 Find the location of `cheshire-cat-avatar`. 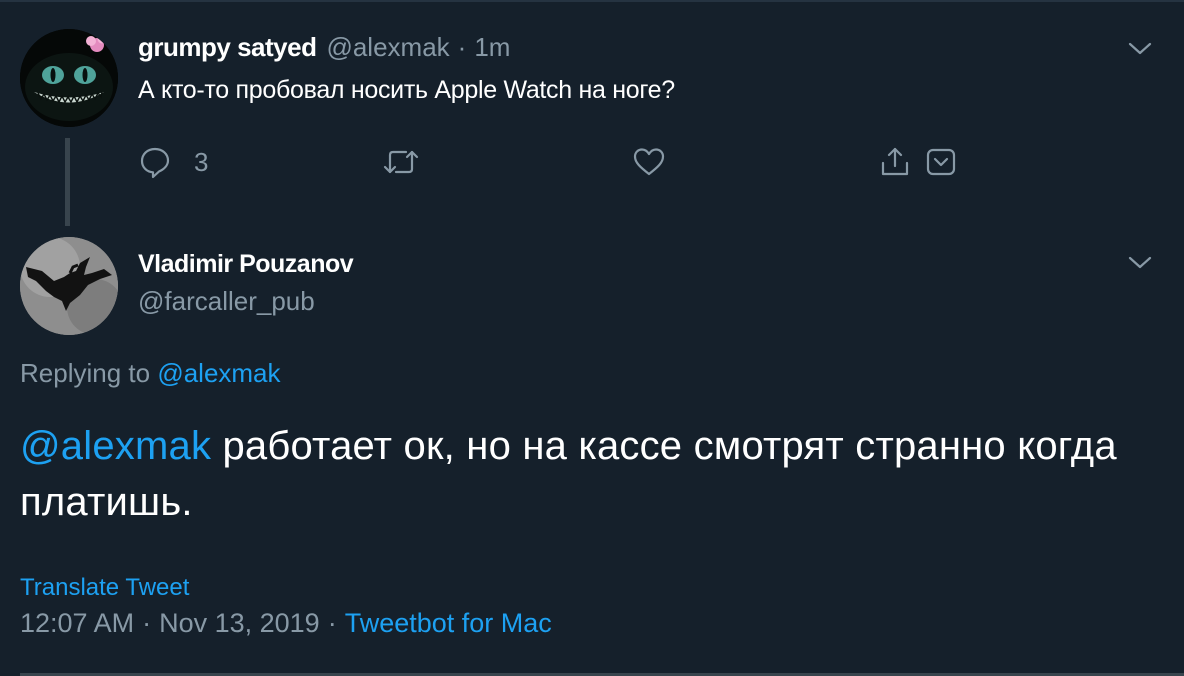

cheshire-cat-avatar is located at coordinates (69, 78).